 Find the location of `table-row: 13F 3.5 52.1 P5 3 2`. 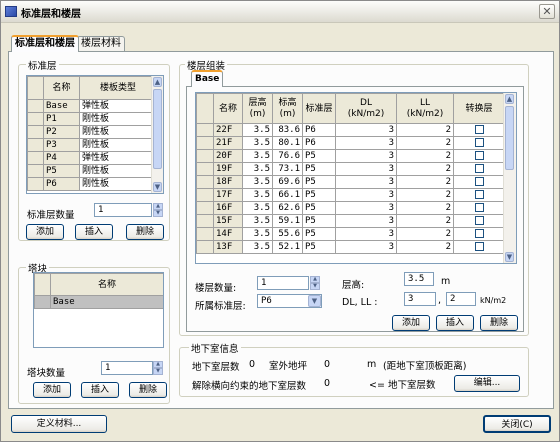

table-row: 13F 3.5 52.1 P5 3 2 is located at coordinates (350, 247).